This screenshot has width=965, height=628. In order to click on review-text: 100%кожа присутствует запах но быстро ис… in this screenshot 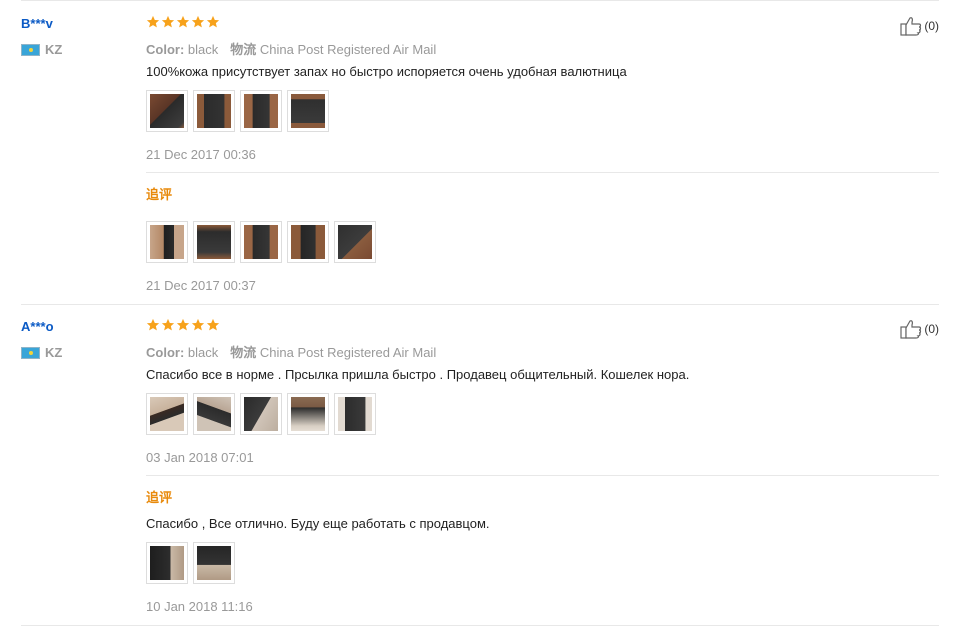, I will do `click(386, 71)`.